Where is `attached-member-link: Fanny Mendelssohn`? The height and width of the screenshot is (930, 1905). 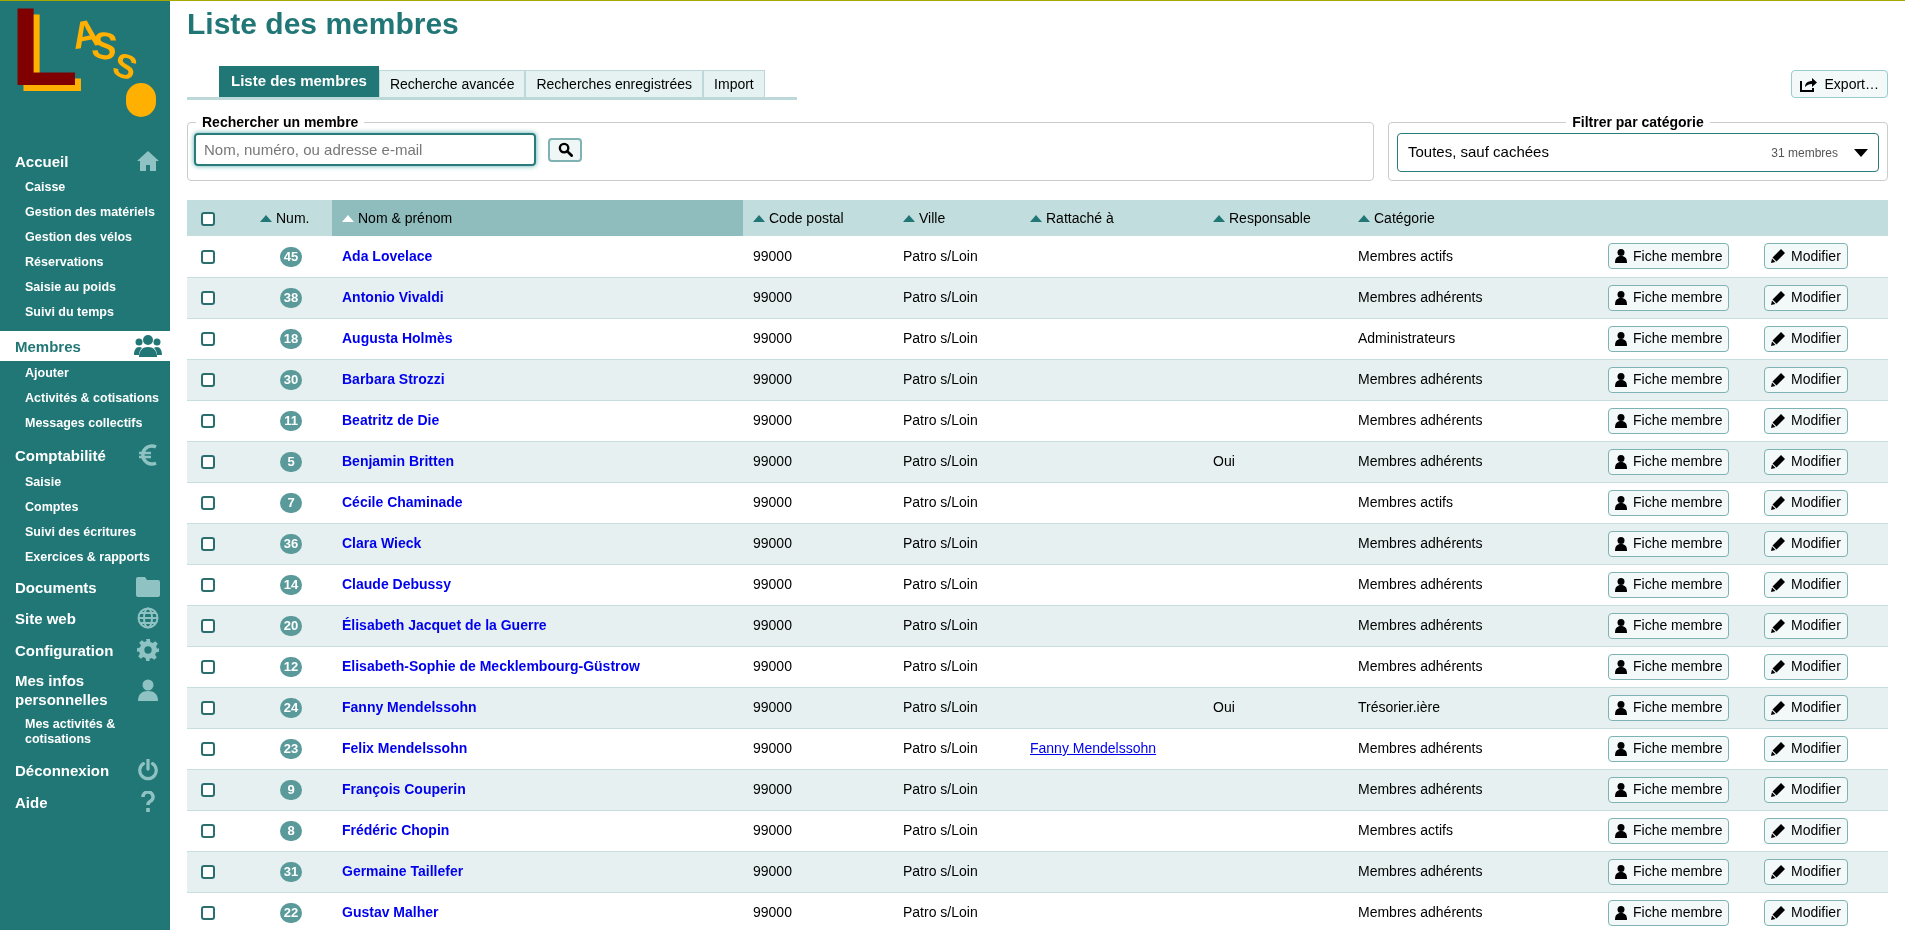
attached-member-link: Fanny Mendelssohn is located at coordinates (1093, 748).